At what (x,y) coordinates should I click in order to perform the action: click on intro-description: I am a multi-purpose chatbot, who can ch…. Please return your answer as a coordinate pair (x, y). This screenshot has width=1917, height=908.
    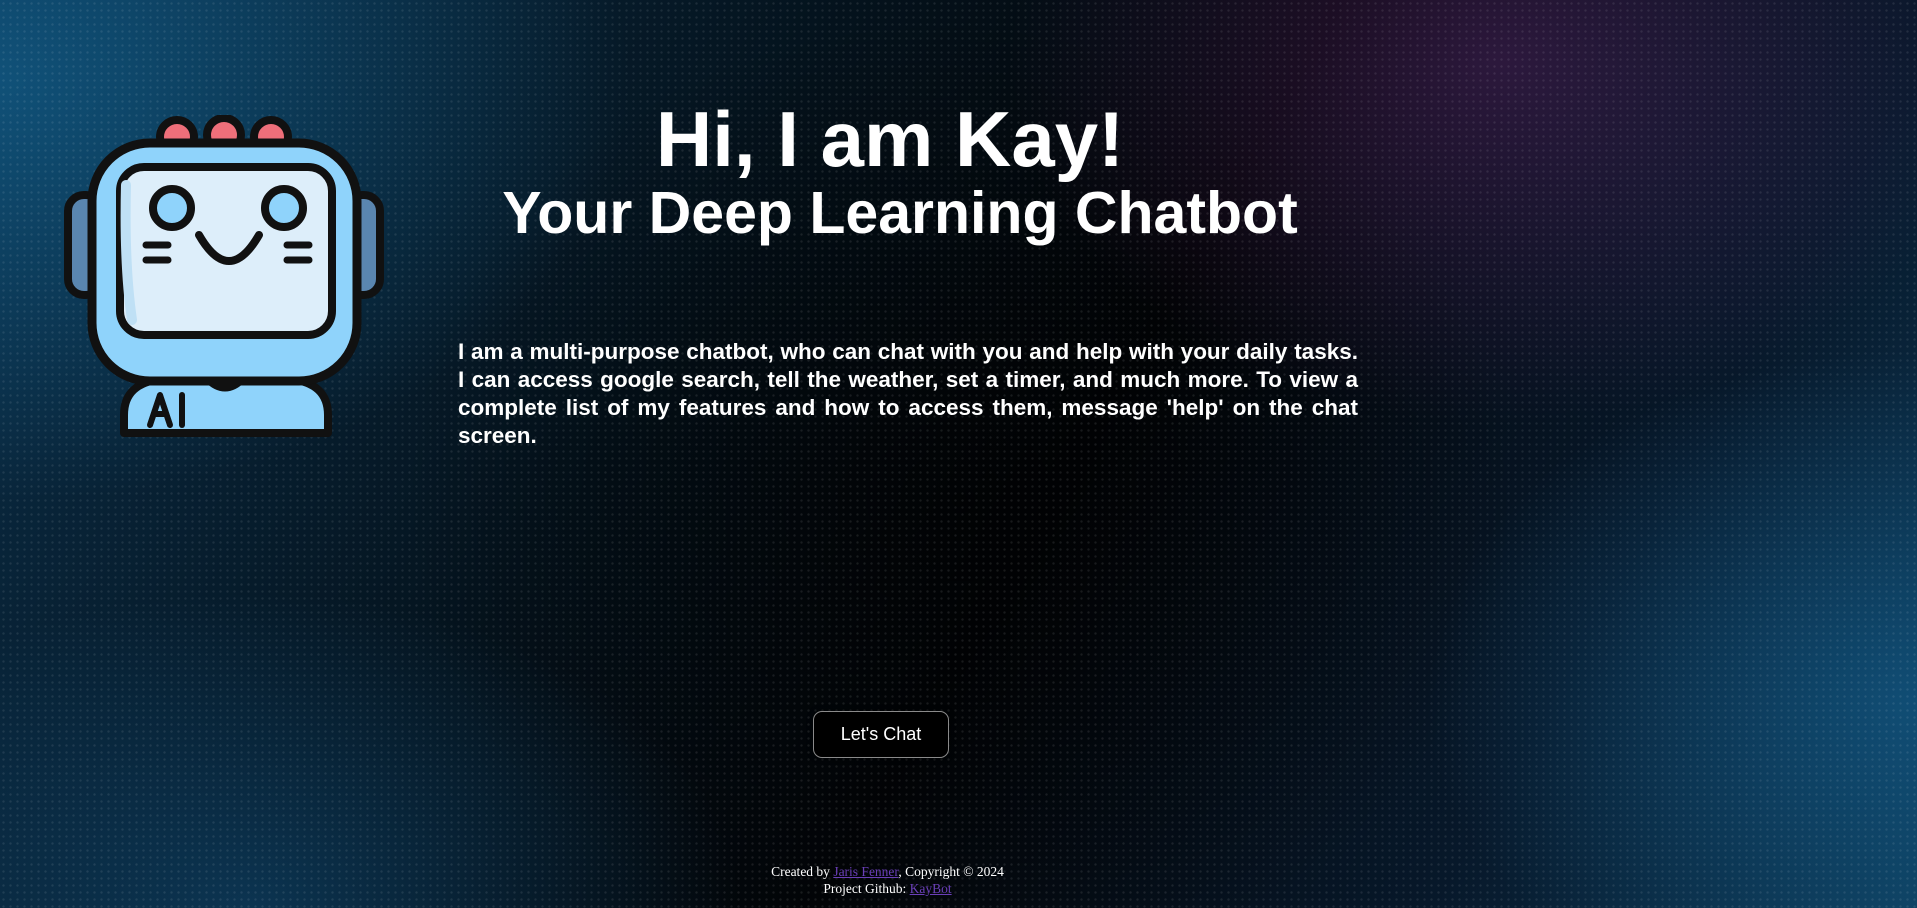
    Looking at the image, I should click on (908, 393).